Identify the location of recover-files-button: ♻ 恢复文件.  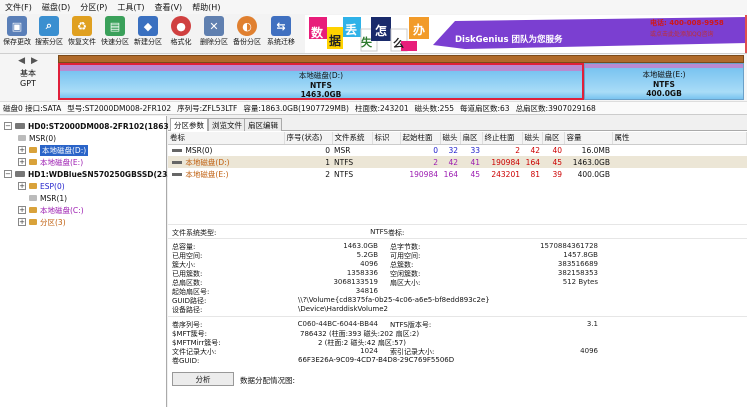
(82, 31).